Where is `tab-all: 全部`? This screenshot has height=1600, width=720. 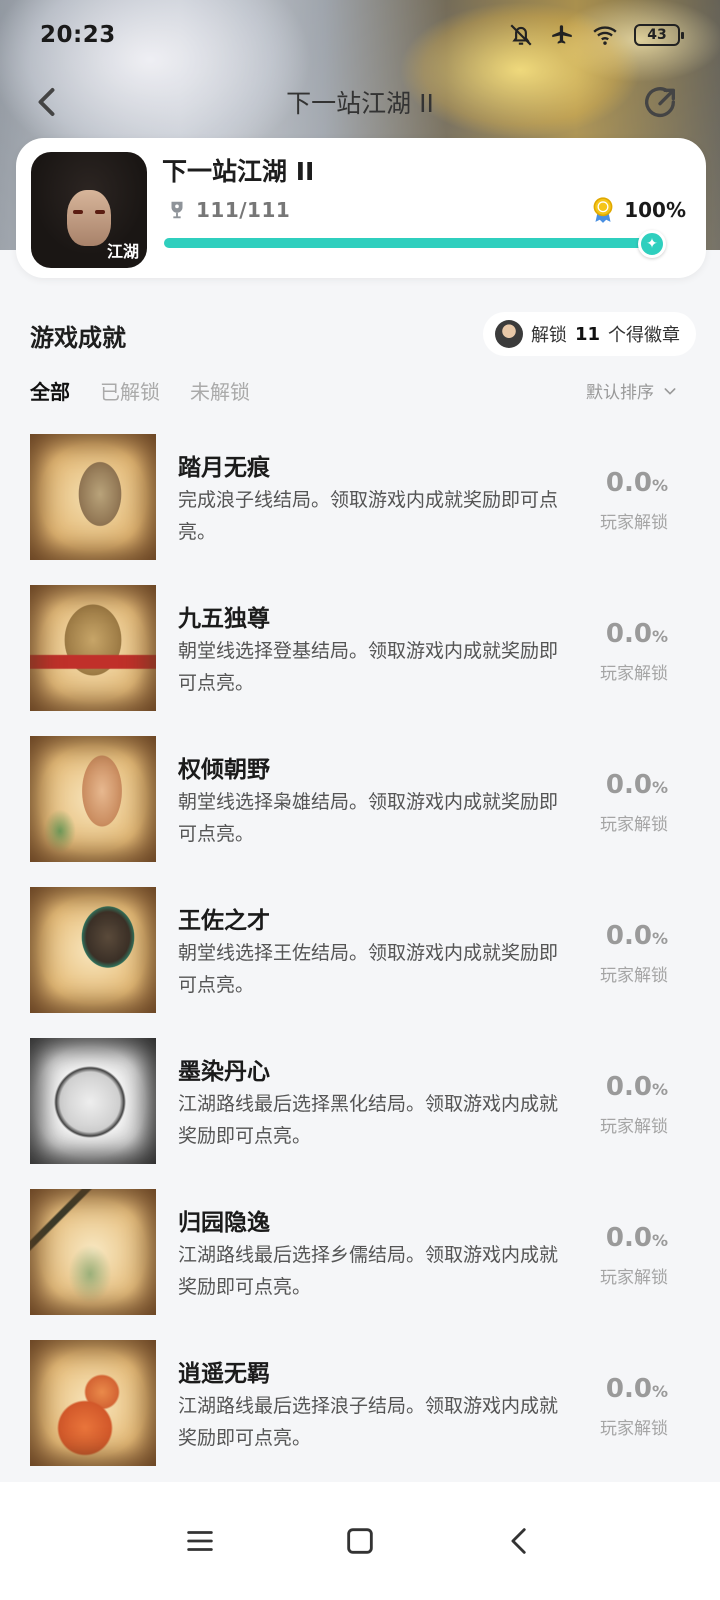 tab-all: 全部 is located at coordinates (50, 390).